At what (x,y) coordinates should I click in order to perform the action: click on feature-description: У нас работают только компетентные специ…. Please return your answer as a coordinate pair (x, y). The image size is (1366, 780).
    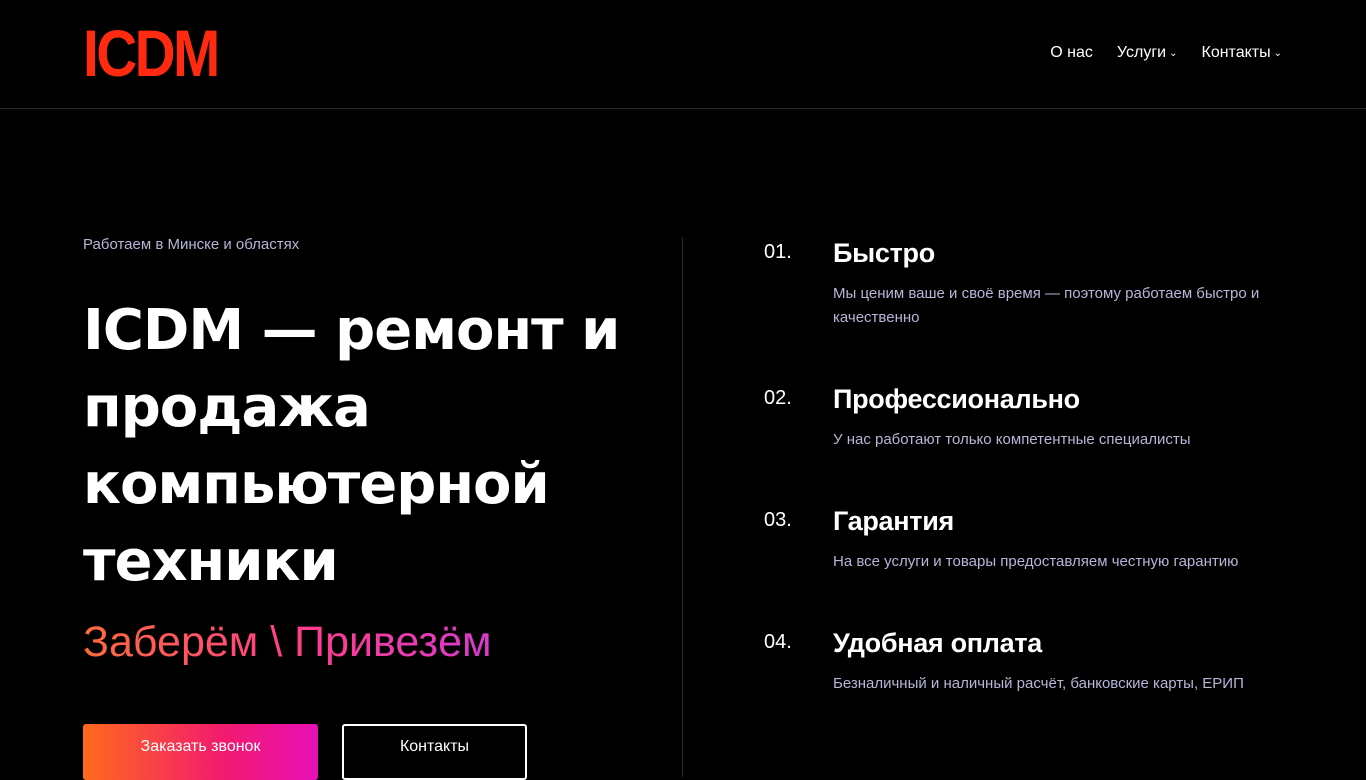
    Looking at the image, I should click on (1012, 439).